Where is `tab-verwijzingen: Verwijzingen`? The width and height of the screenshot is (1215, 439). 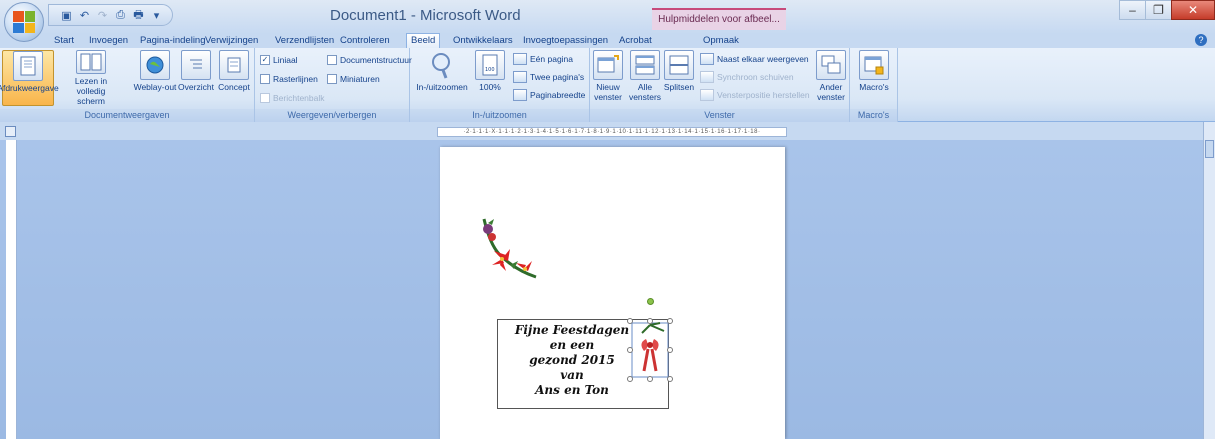 tab-verwijzingen: Verwijzingen is located at coordinates (231, 41).